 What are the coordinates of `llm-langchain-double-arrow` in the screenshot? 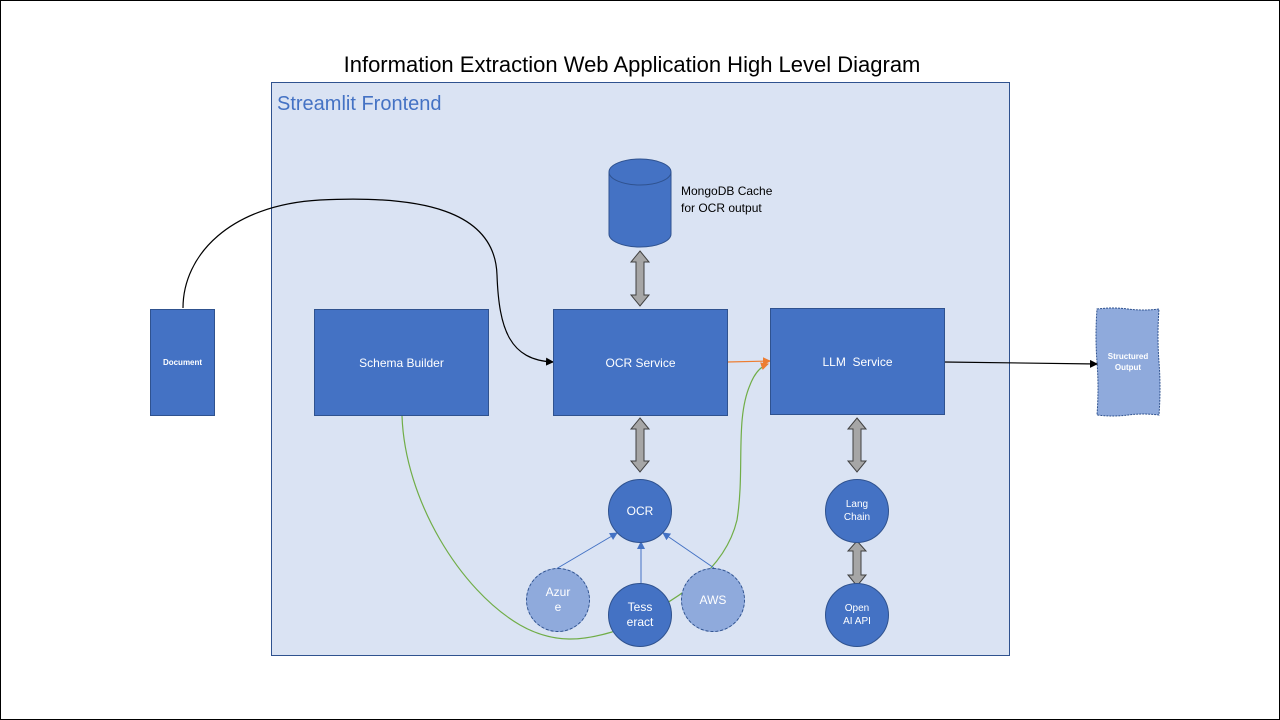 It's located at (857, 445).